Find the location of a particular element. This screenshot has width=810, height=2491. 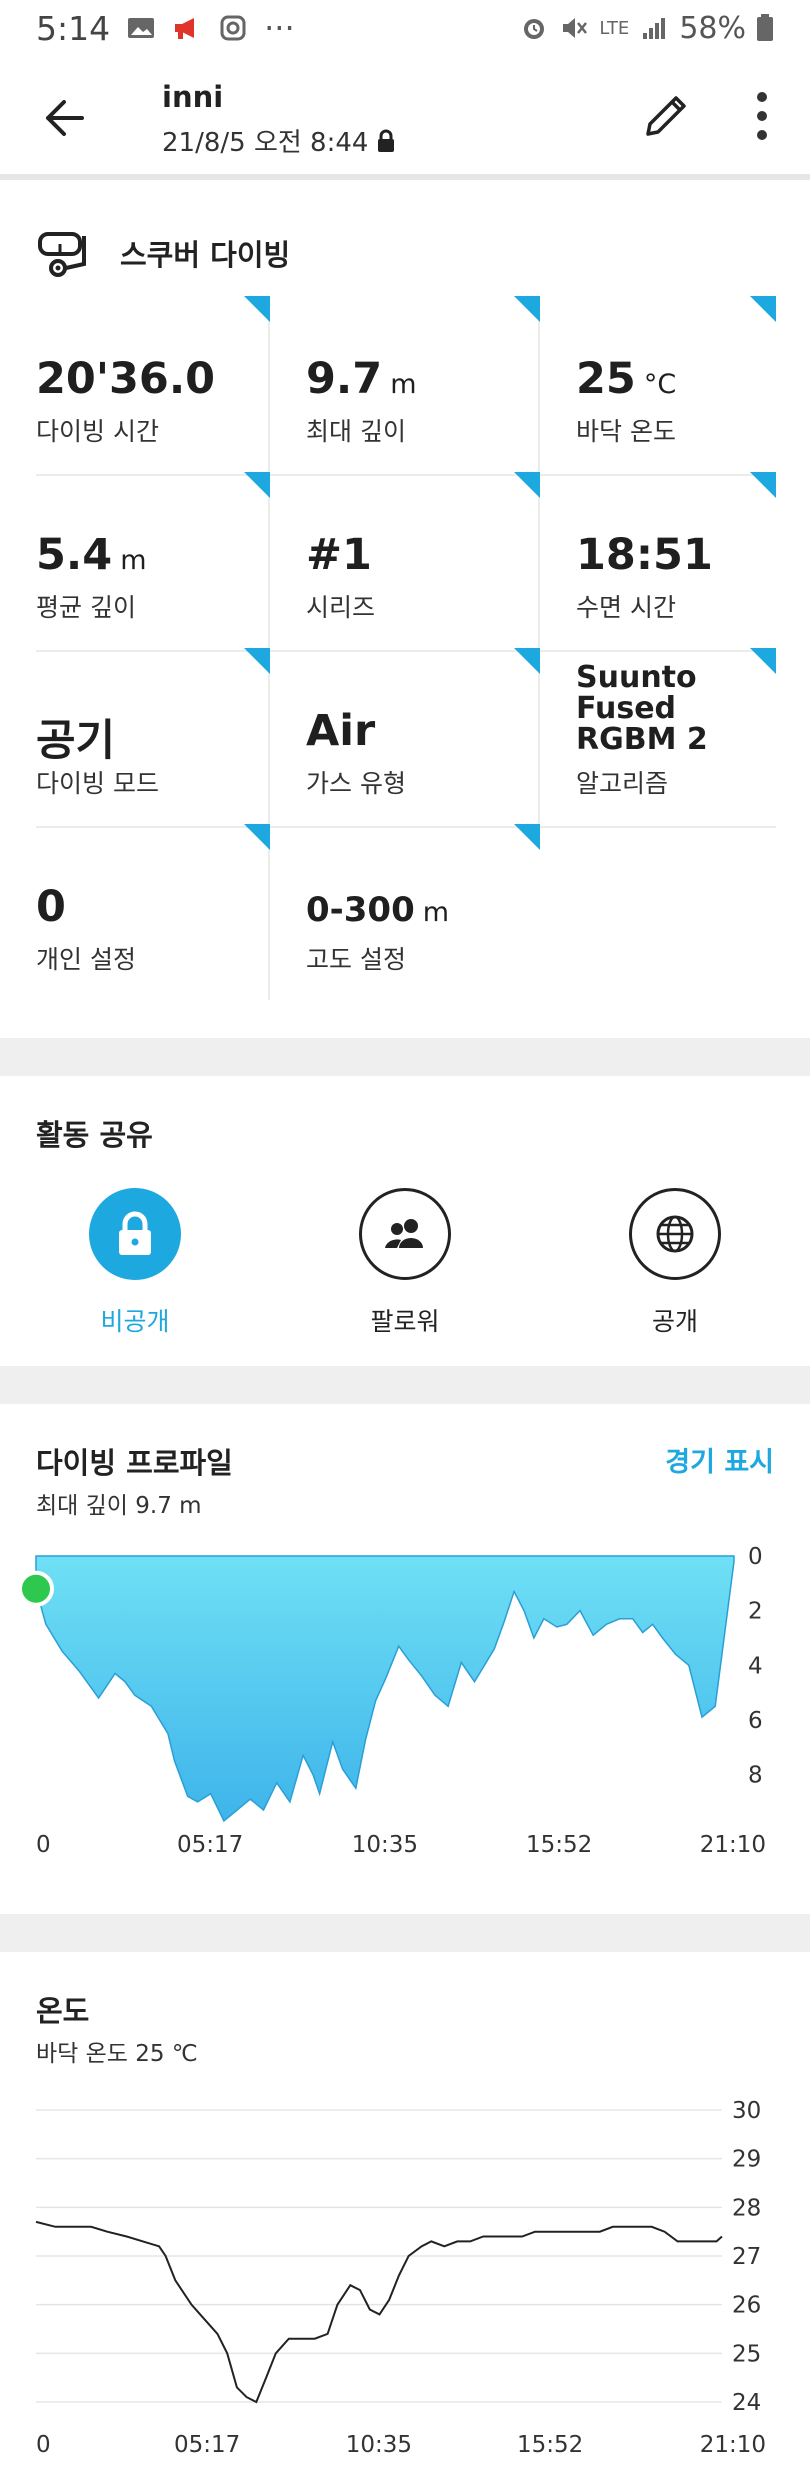

share-private-option: 비공개 is located at coordinates (135, 1263).